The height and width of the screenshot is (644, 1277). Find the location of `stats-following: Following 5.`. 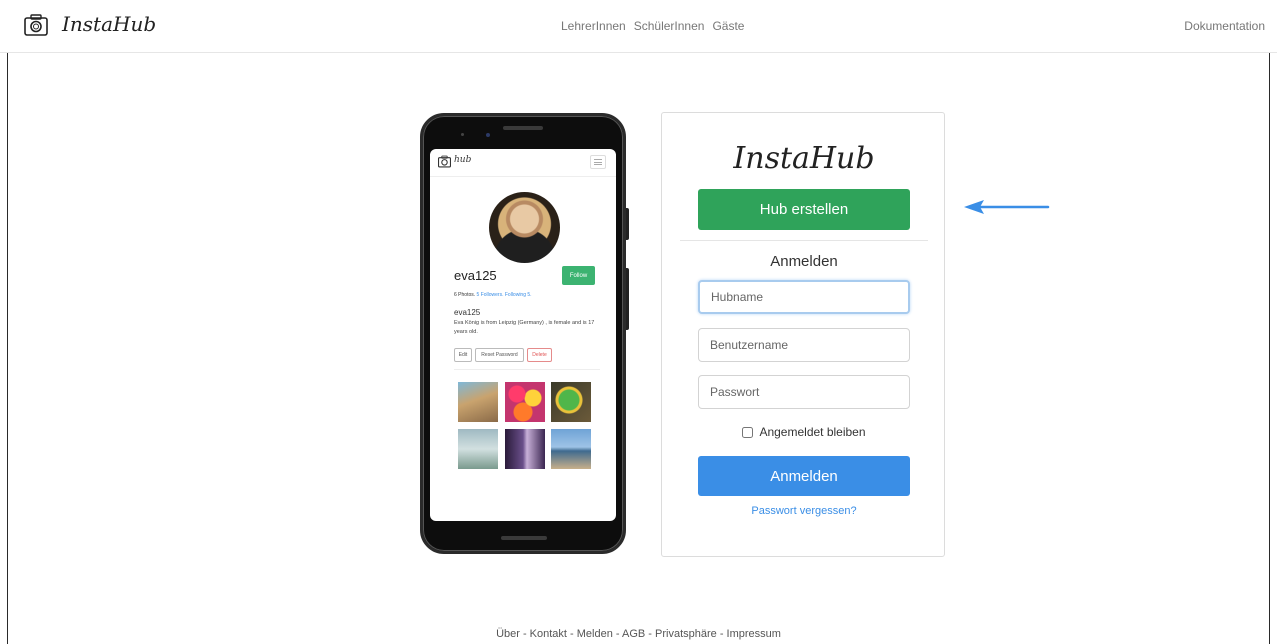

stats-following: Following 5. is located at coordinates (518, 295).